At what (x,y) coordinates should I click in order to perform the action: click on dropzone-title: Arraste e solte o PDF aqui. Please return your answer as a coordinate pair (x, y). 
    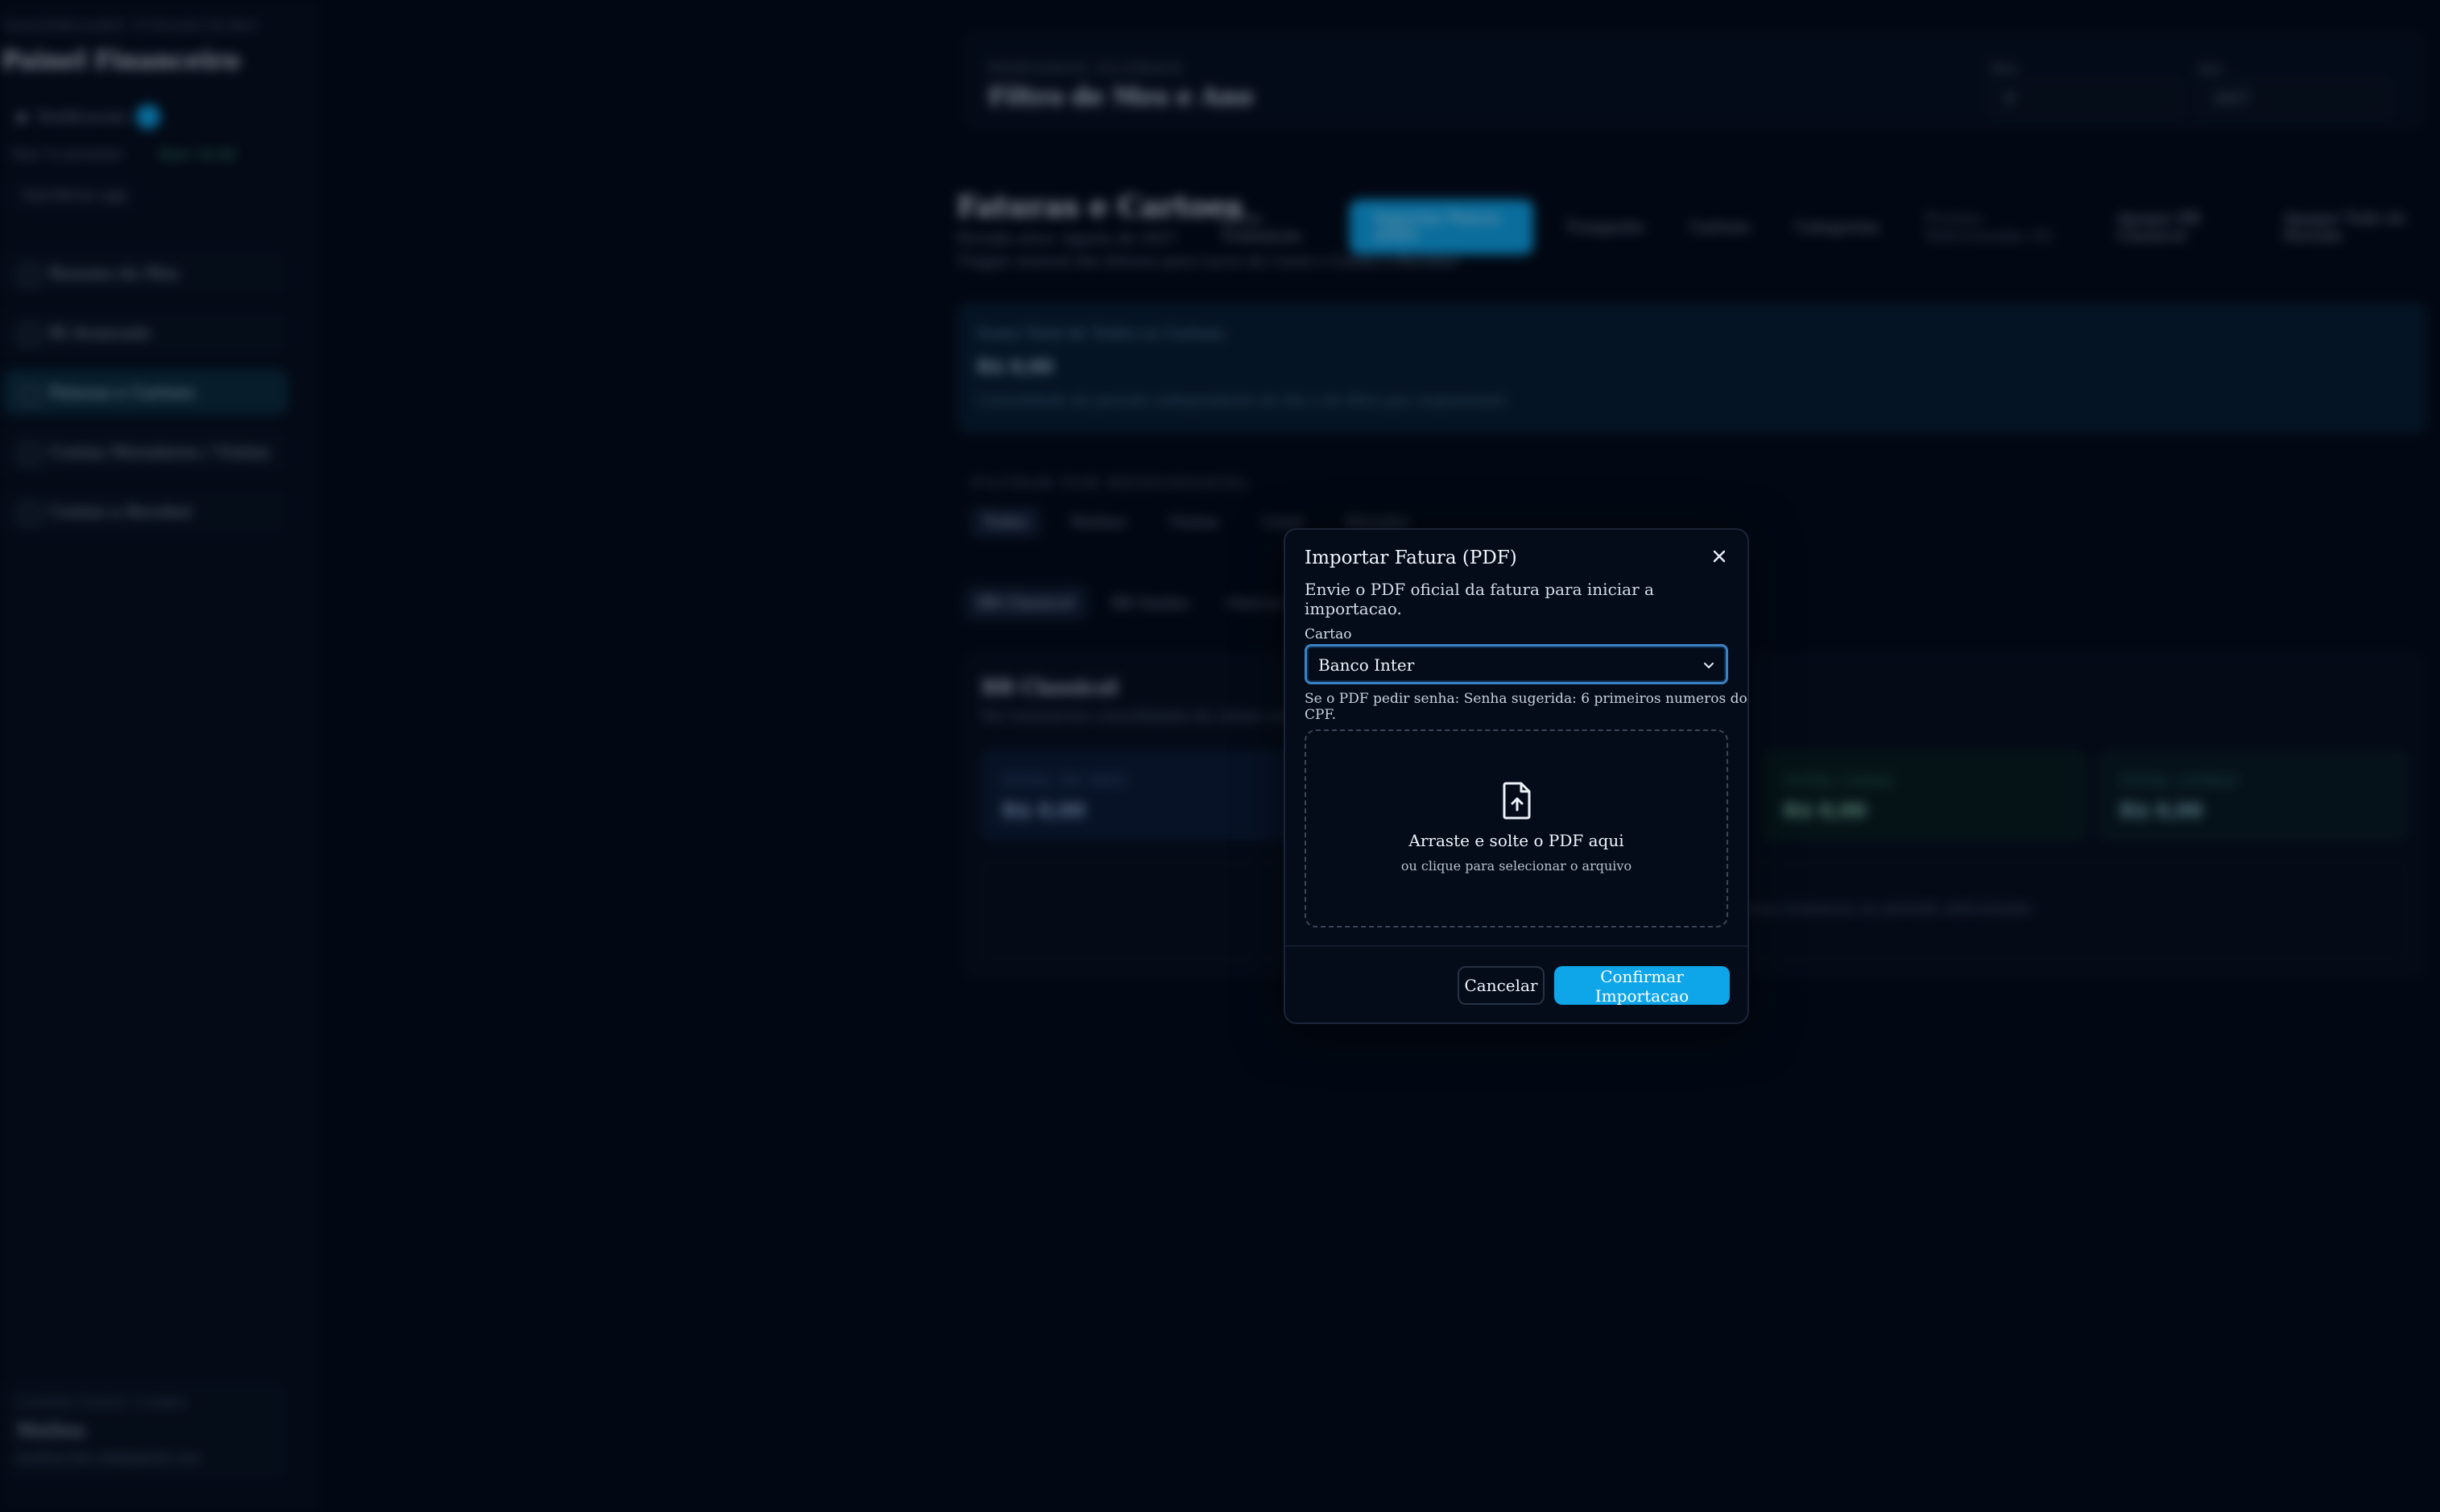
    Looking at the image, I should click on (1516, 840).